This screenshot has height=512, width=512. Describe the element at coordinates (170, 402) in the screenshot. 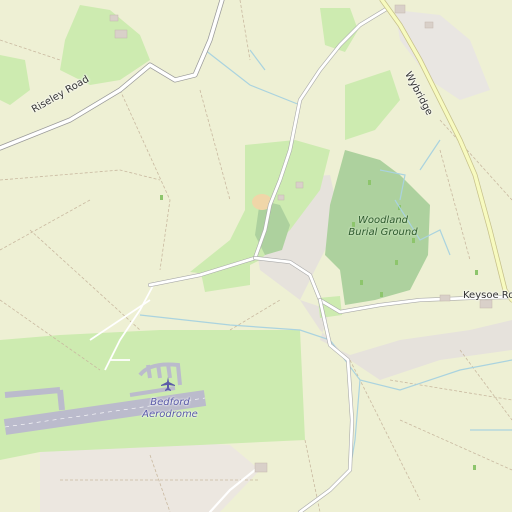

I see `aerodrome-label-line1: Bedford` at that location.